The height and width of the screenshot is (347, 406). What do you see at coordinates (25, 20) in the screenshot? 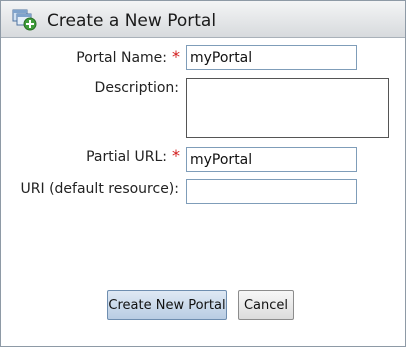
I see `add-portal-icon` at bounding box center [25, 20].